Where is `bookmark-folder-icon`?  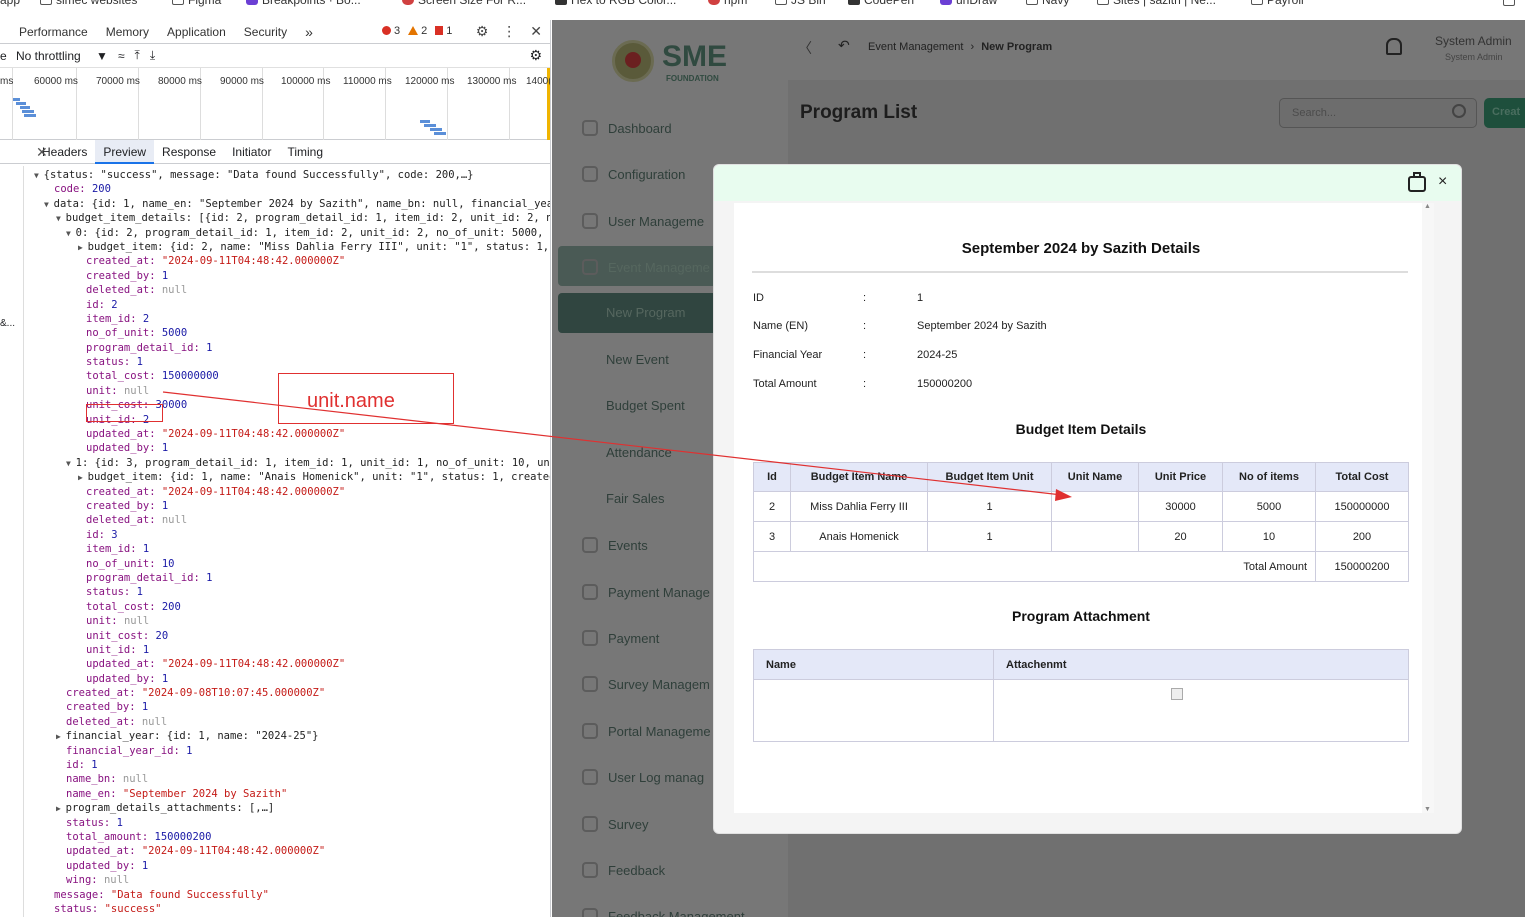
bookmark-folder-icon is located at coordinates (1509, 3).